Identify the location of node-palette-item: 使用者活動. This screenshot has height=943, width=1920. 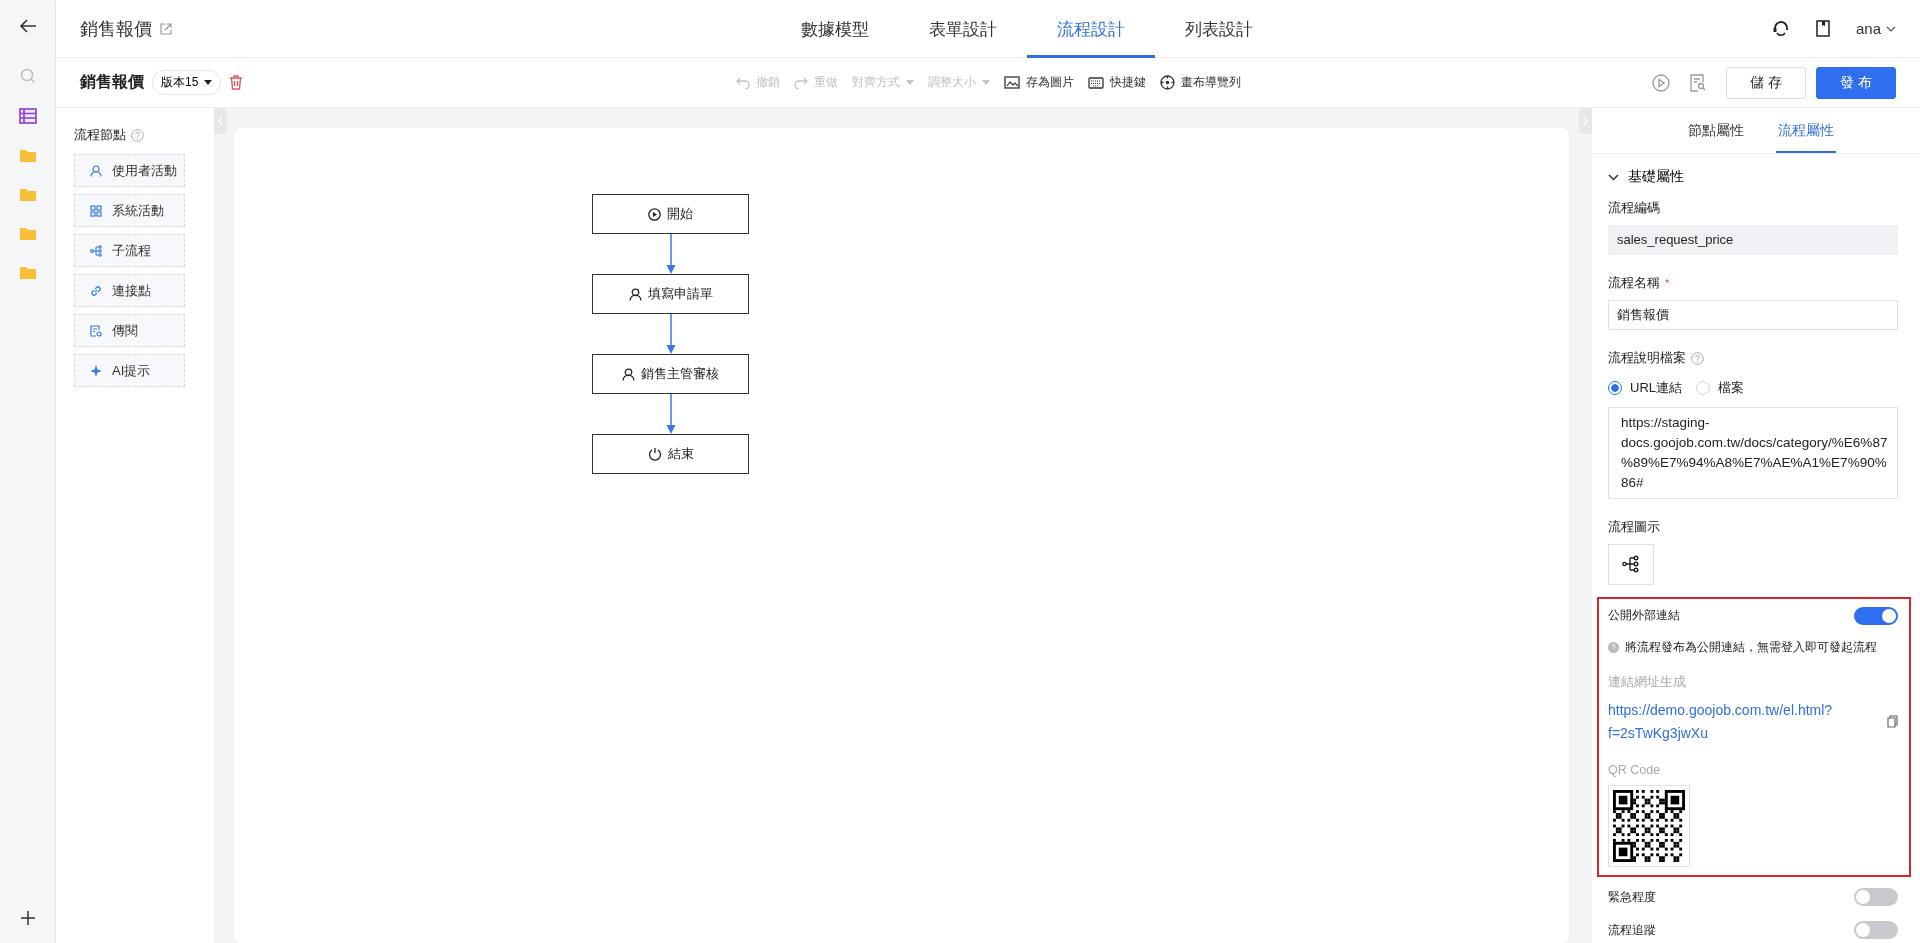
(129, 170).